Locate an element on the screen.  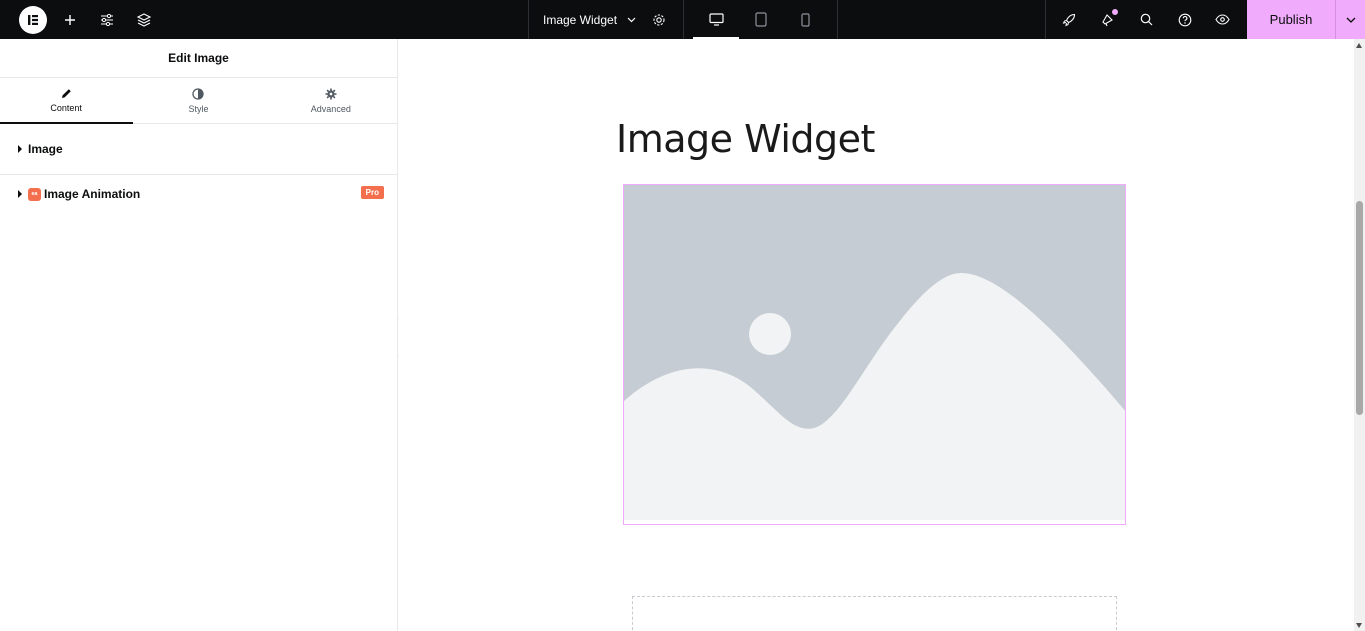
search-button is located at coordinates (1146, 19).